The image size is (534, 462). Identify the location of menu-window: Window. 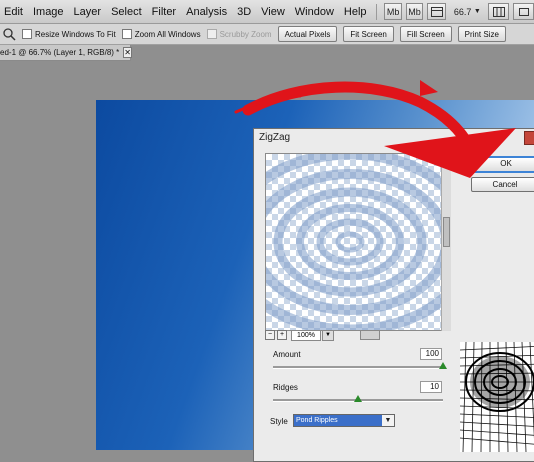
(314, 12).